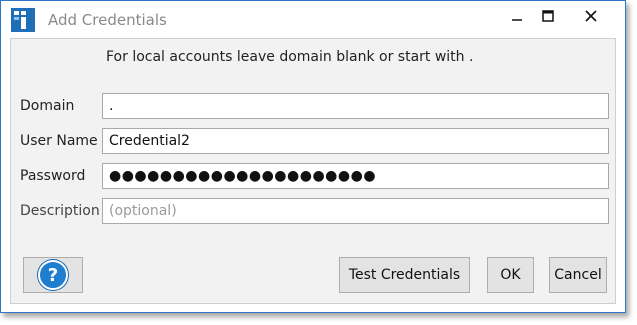 Image resolution: width=637 pixels, height=325 pixels. I want to click on help-icon: ?, so click(53, 275).